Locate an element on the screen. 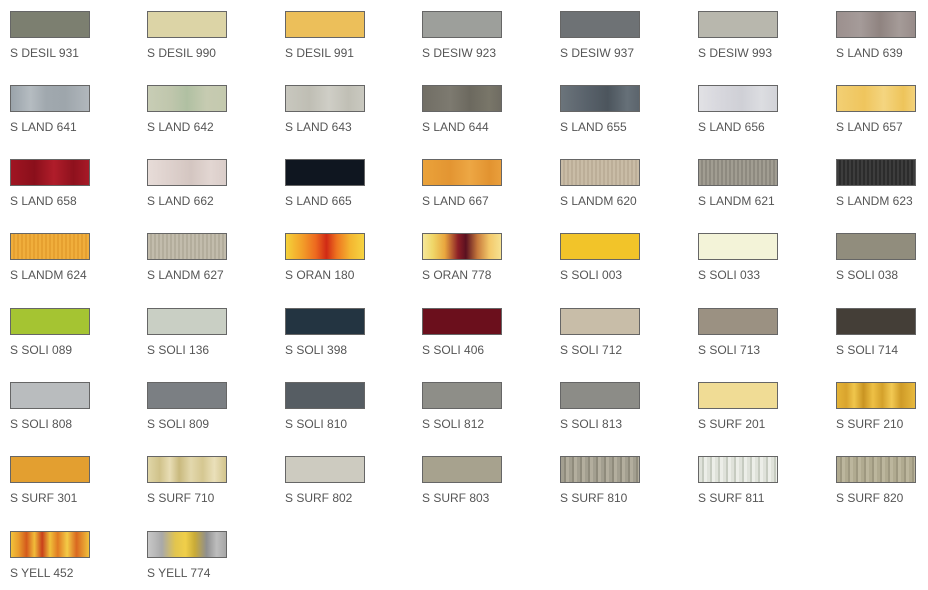 Image resolution: width=928 pixels, height=590 pixels. swatch-item: S DESIL 991 is located at coordinates (335, 35).